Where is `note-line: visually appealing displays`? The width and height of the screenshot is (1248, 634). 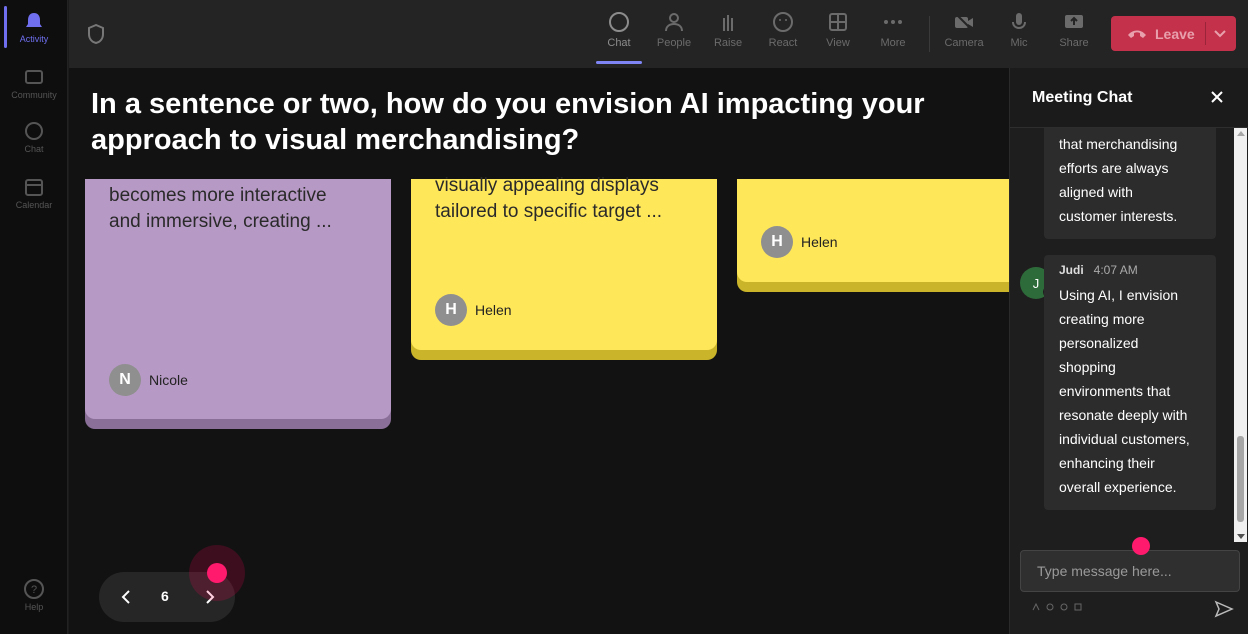 note-line: visually appealing displays is located at coordinates (547, 185).